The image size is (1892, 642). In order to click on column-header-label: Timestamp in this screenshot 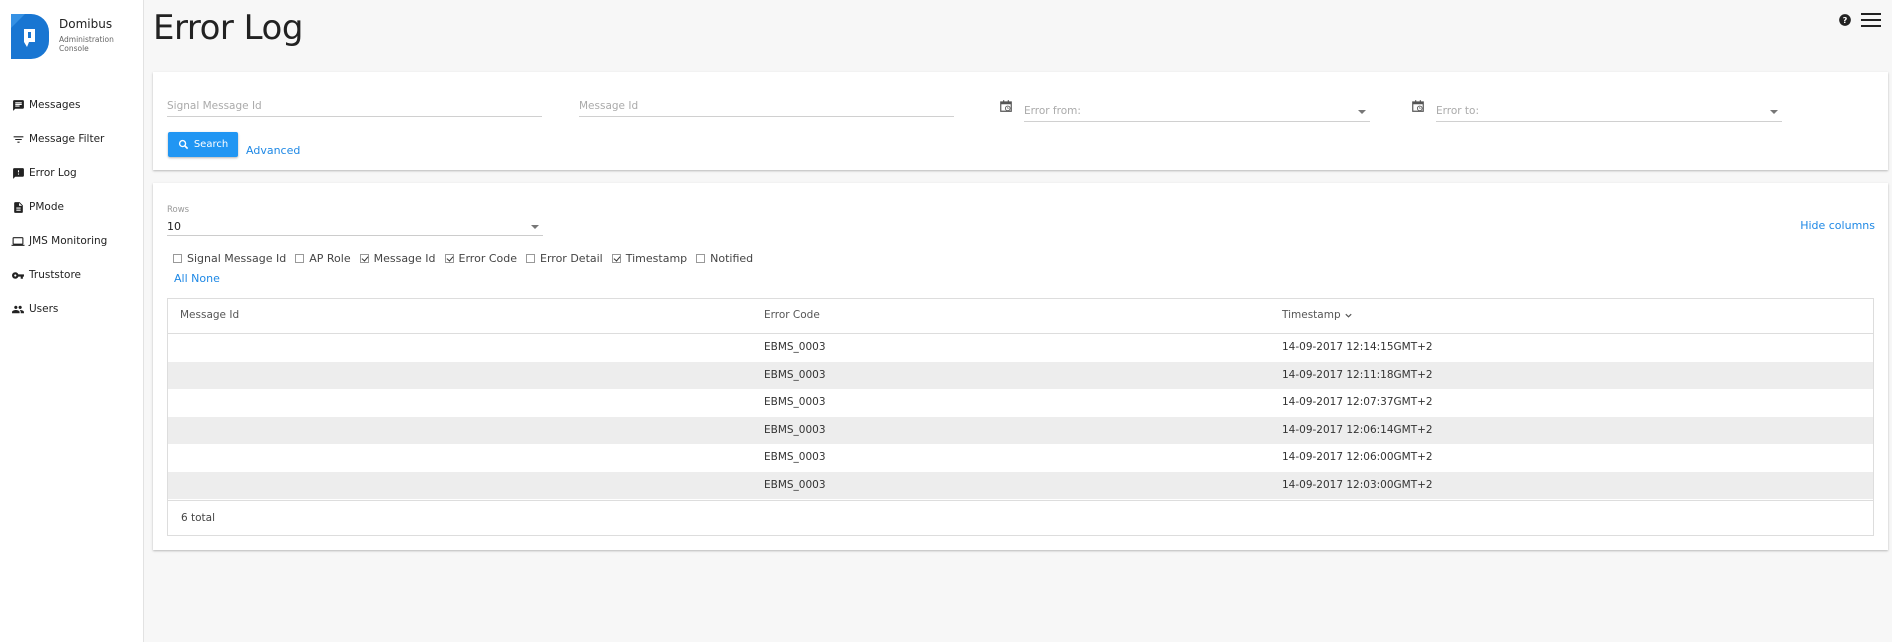, I will do `click(1311, 315)`.